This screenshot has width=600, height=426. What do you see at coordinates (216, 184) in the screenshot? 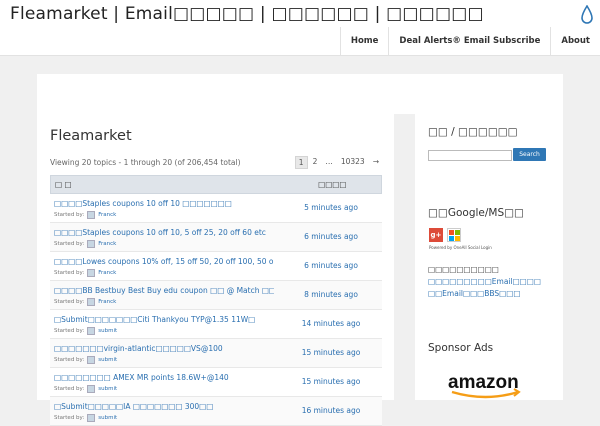
I see `table-header: □ □ □□□□` at bounding box center [216, 184].